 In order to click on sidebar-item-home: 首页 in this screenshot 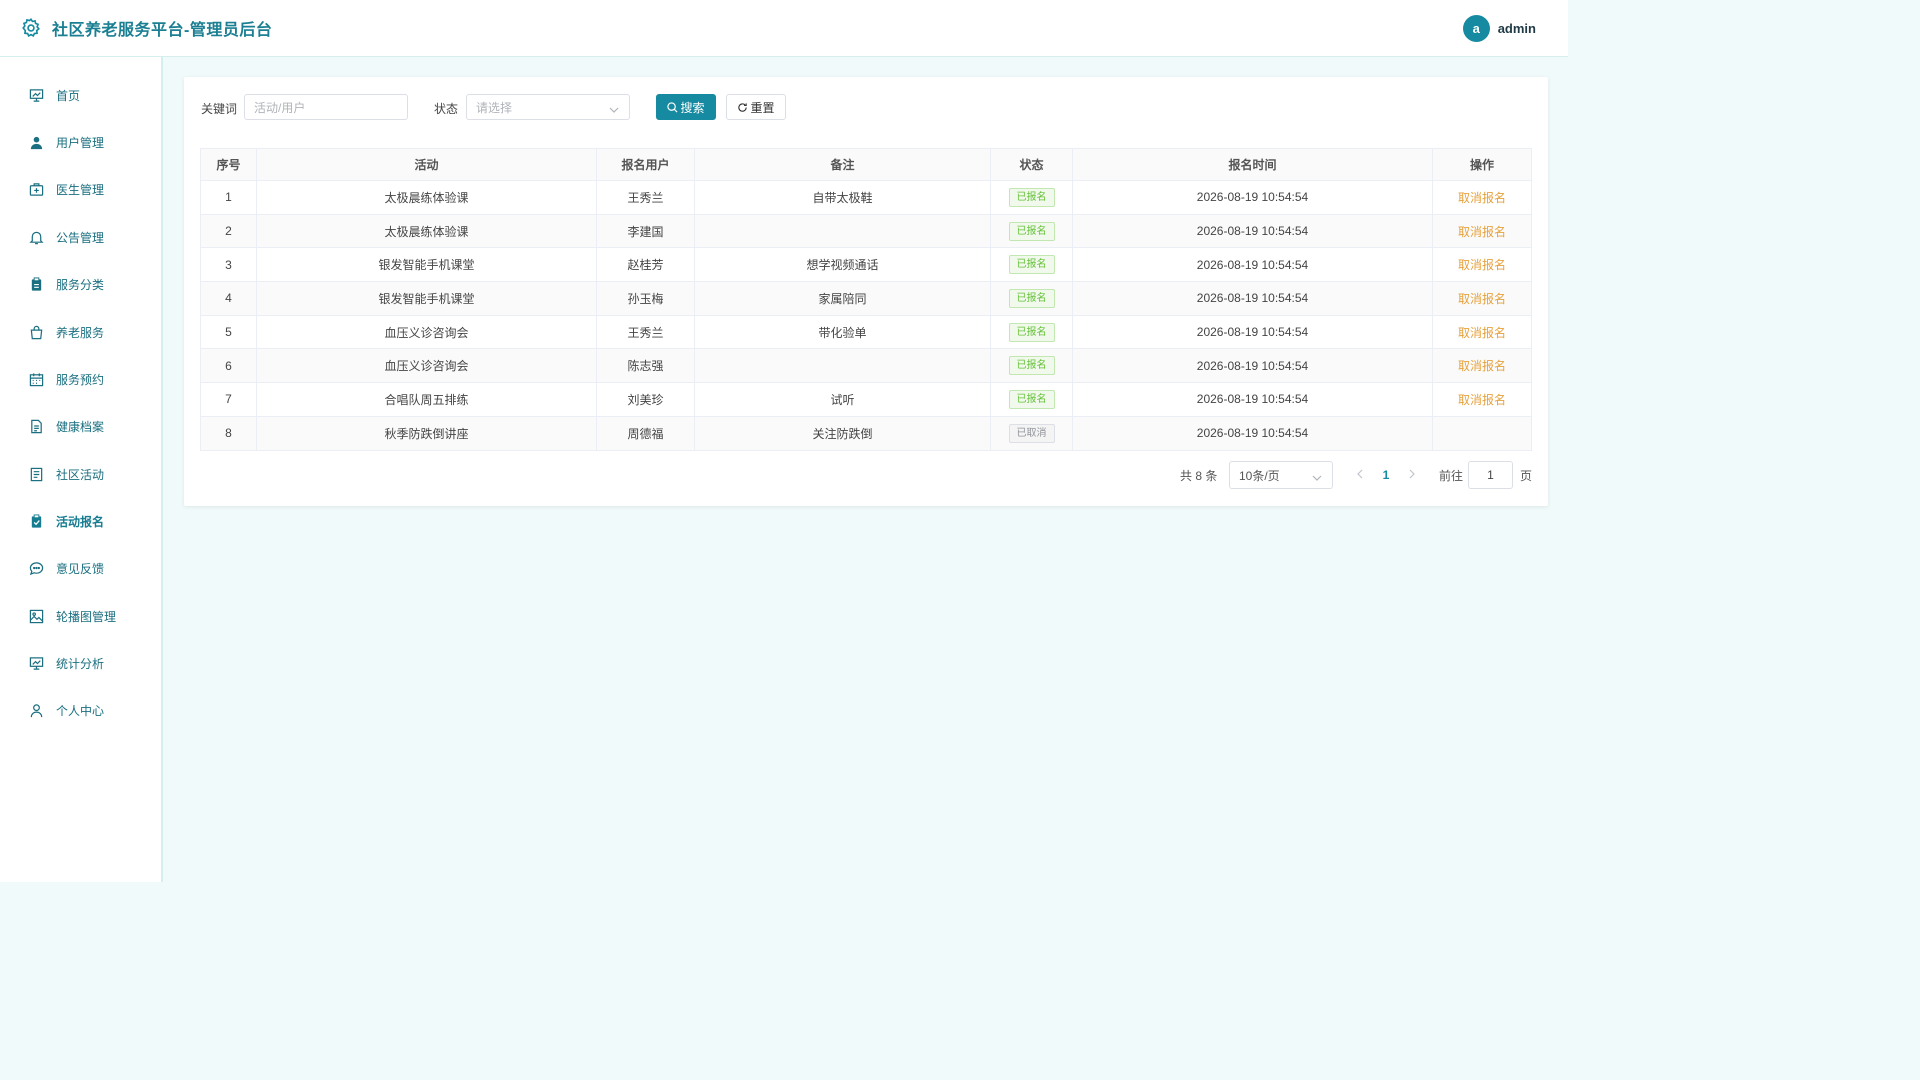, I will do `click(80, 95)`.